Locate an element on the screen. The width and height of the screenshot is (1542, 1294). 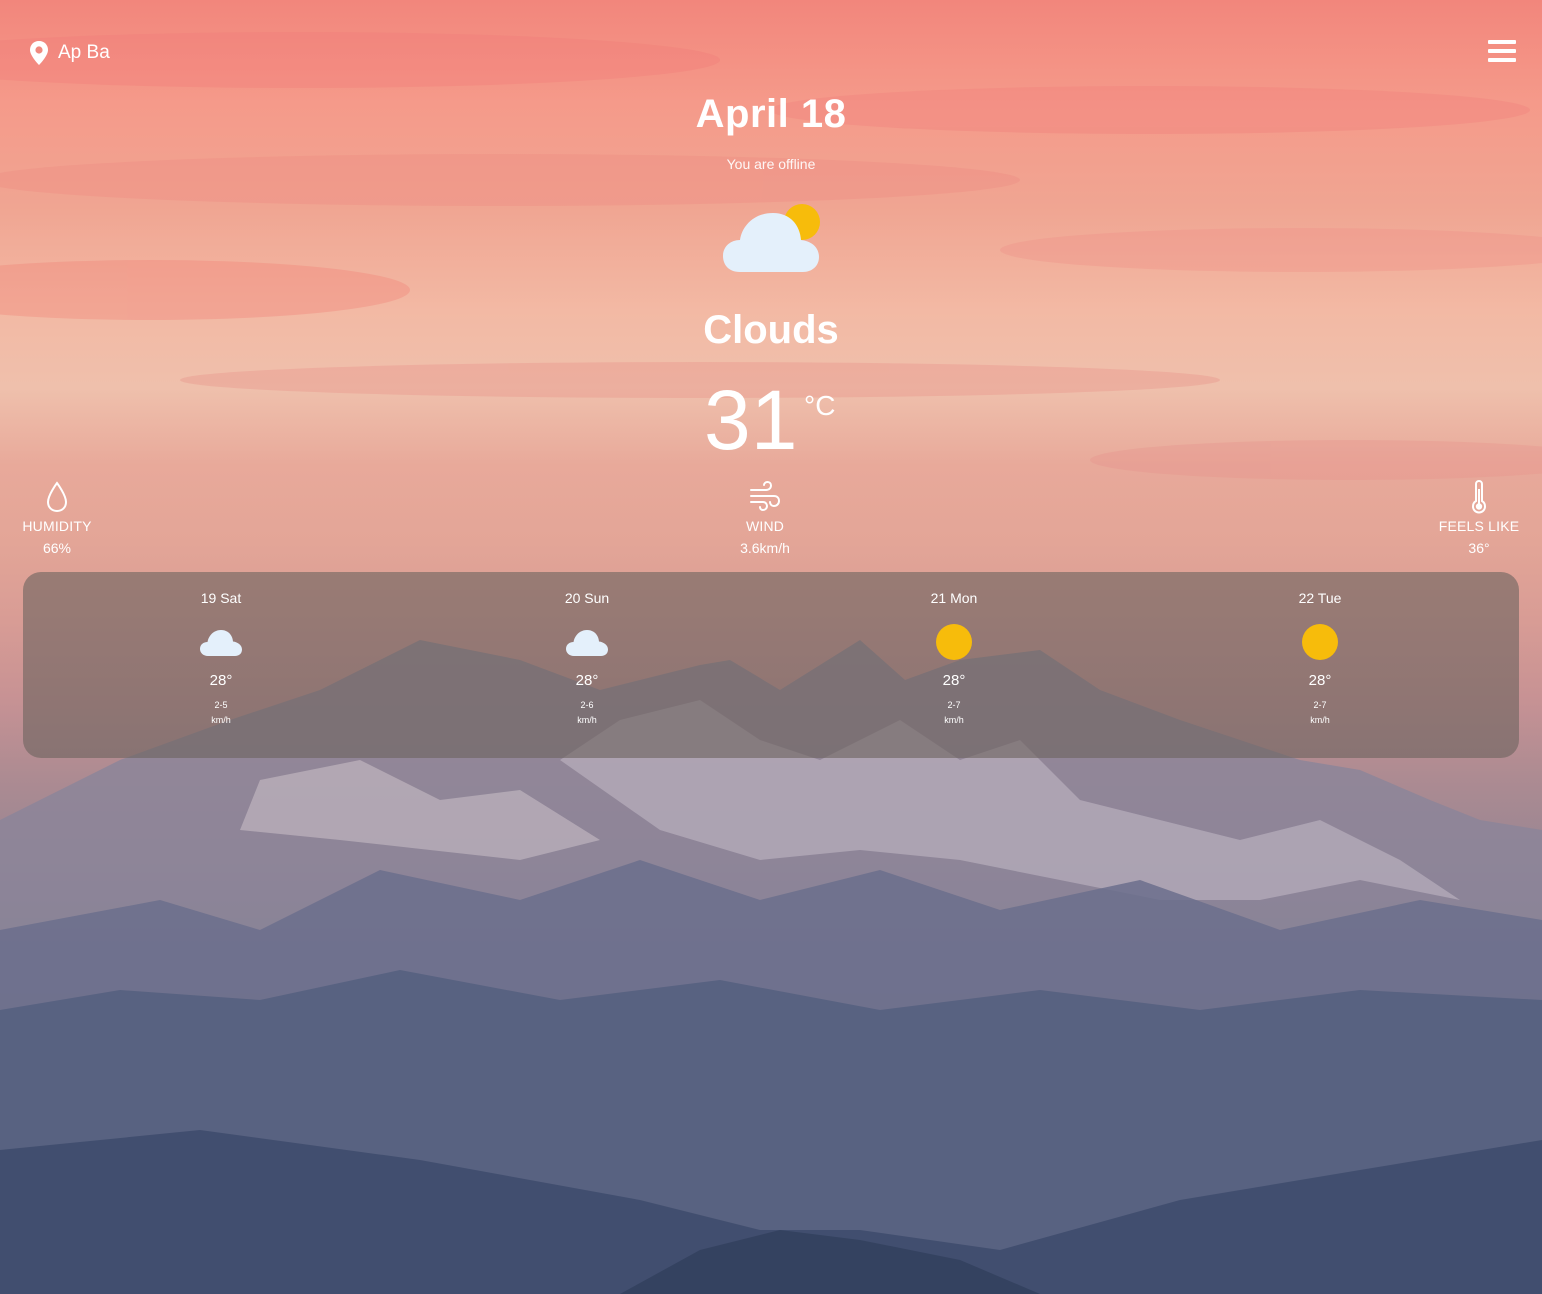
feels-like-label: FEELS LIKE is located at coordinates (1479, 526).